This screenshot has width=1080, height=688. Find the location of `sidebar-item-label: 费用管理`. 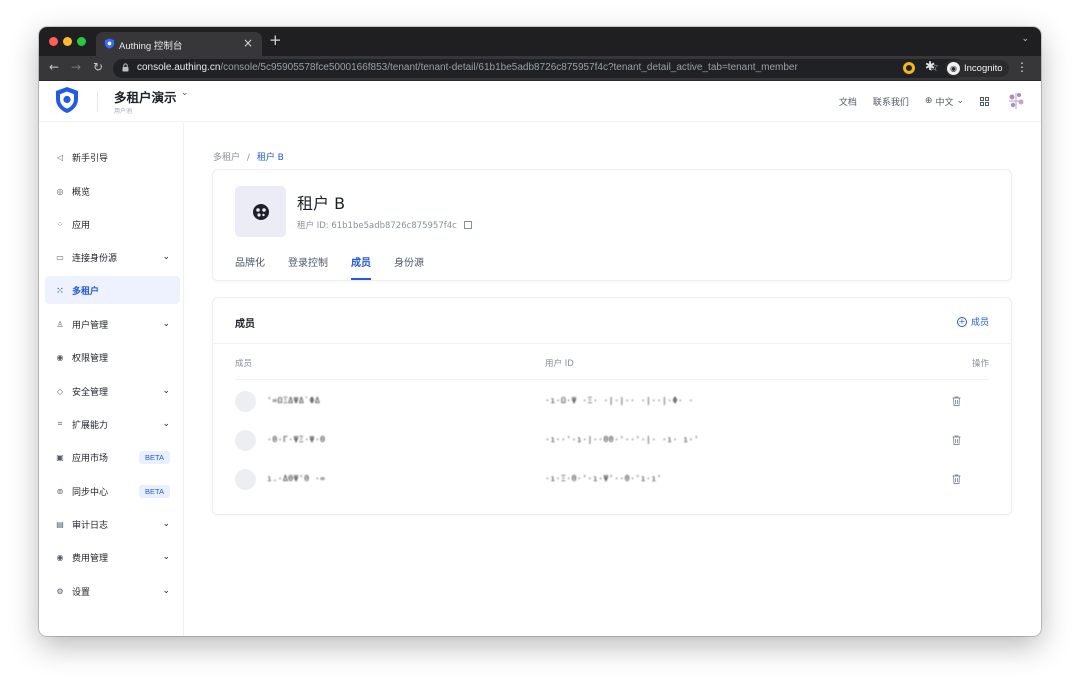

sidebar-item-label: 费用管理 is located at coordinates (90, 558).